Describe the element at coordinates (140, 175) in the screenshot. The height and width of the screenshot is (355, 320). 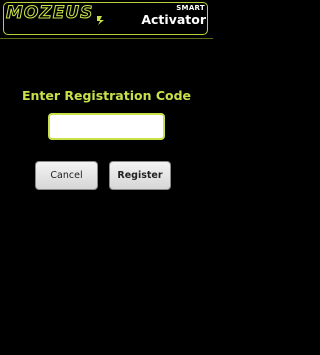
I see `register-button: Register` at that location.